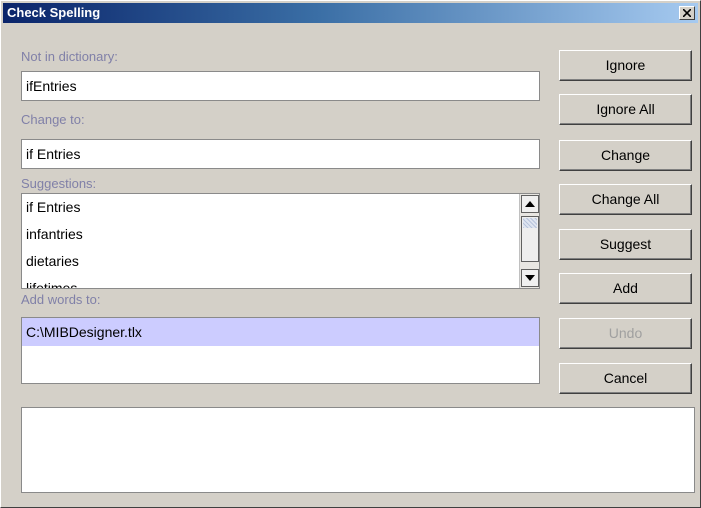 This screenshot has width=701, height=508. What do you see at coordinates (530, 223) in the screenshot?
I see `grip-icon` at bounding box center [530, 223].